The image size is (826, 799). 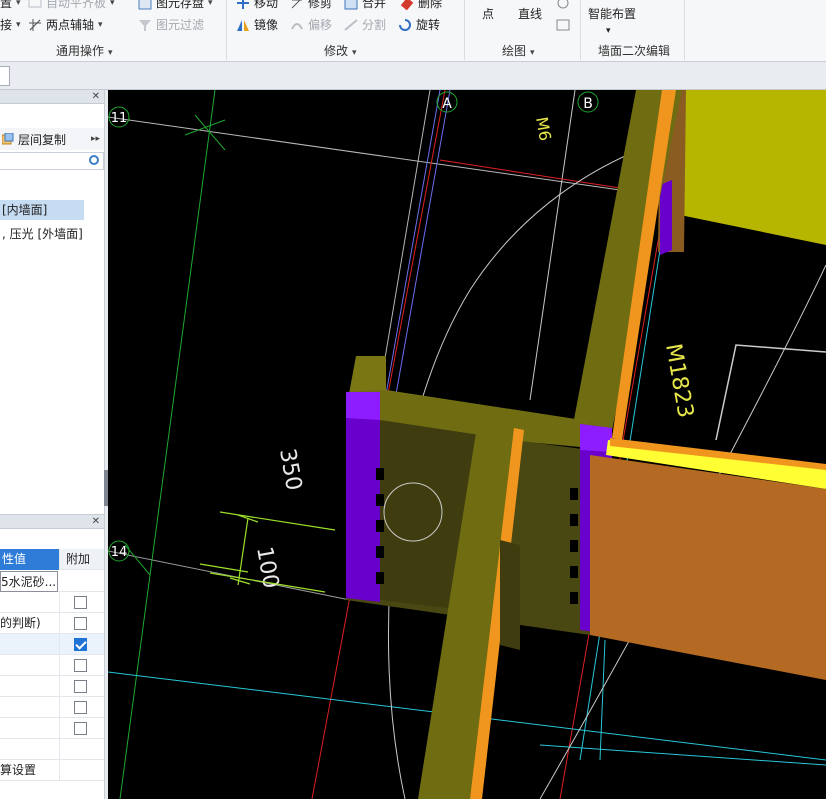 What do you see at coordinates (336, 51) in the screenshot?
I see `group-modify-label: 修改` at bounding box center [336, 51].